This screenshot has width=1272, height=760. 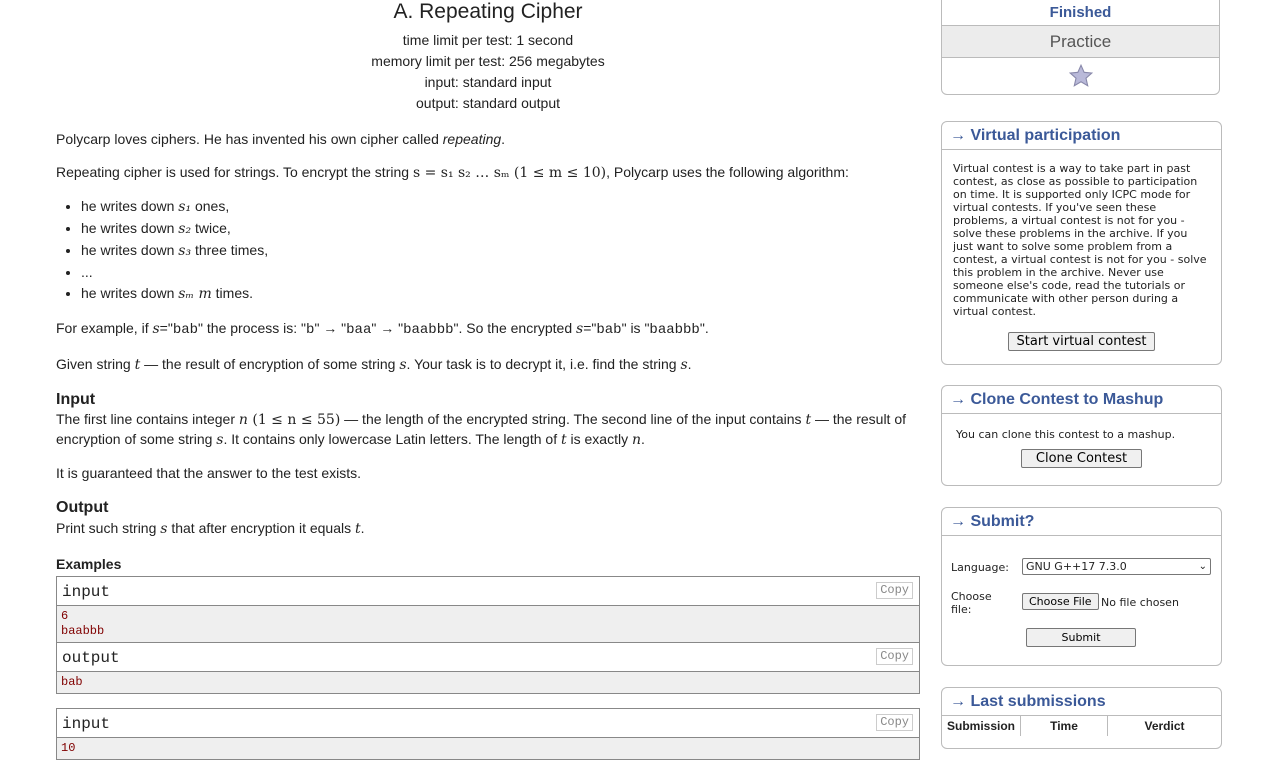 What do you see at coordinates (971, 603) in the screenshot?
I see `file-label: Choose file:` at bounding box center [971, 603].